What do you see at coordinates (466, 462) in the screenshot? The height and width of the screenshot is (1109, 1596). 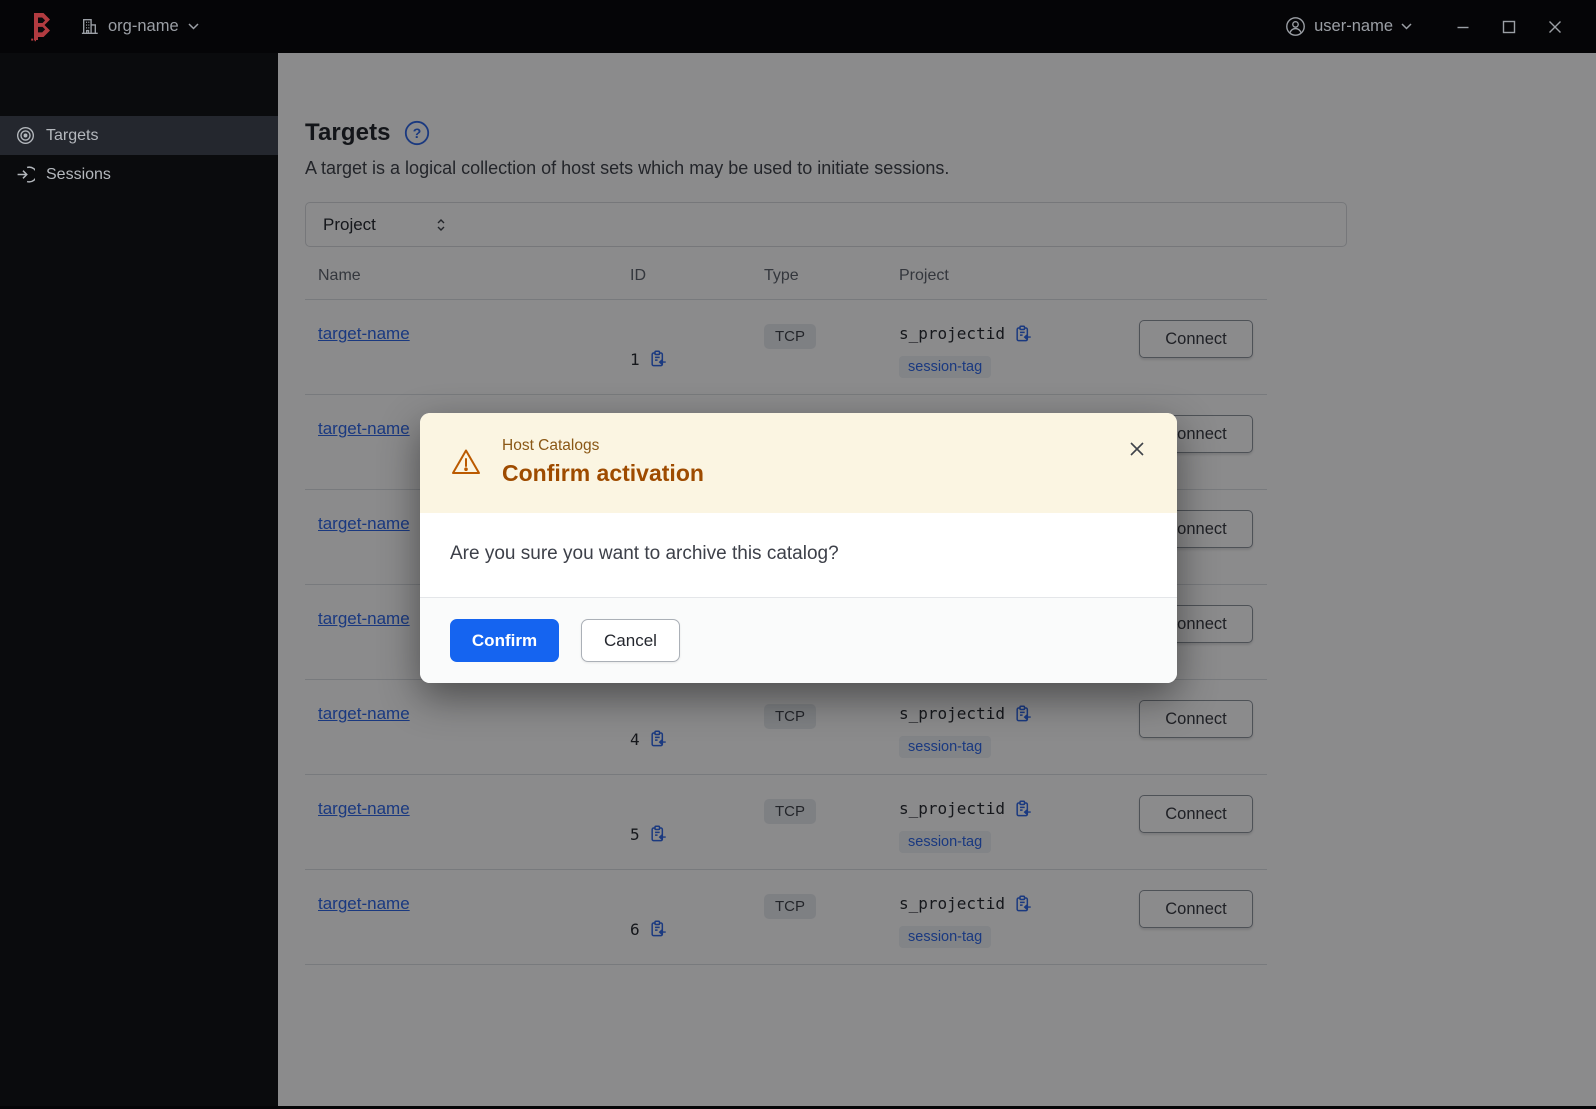 I see `warning-icon` at bounding box center [466, 462].